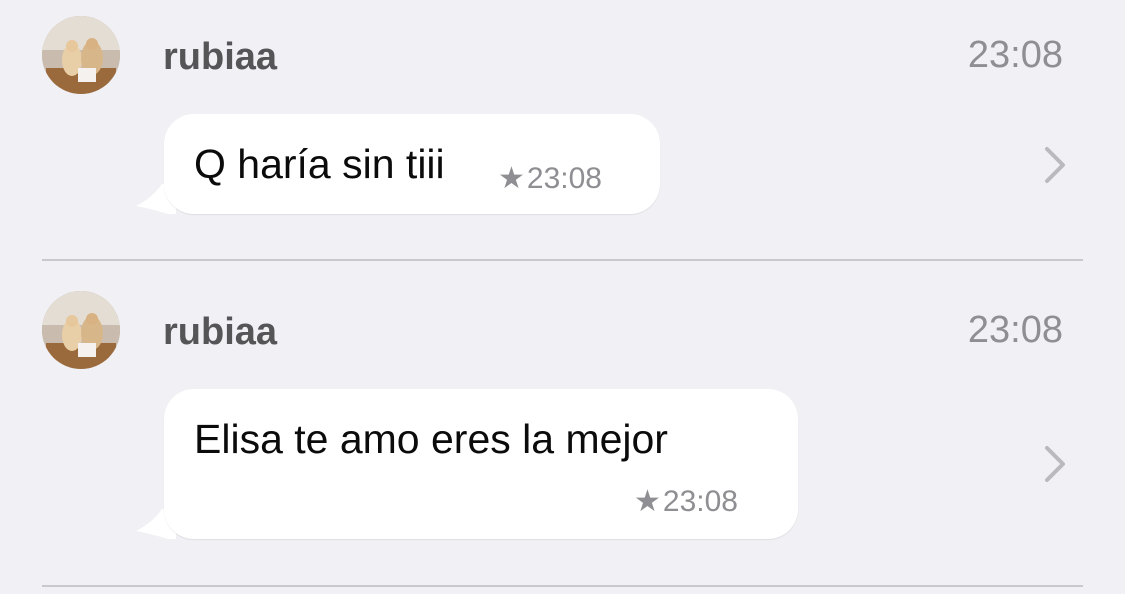  I want to click on bubble-background: Elisa te amo eres la mejor ★23:08, so click(481, 464).